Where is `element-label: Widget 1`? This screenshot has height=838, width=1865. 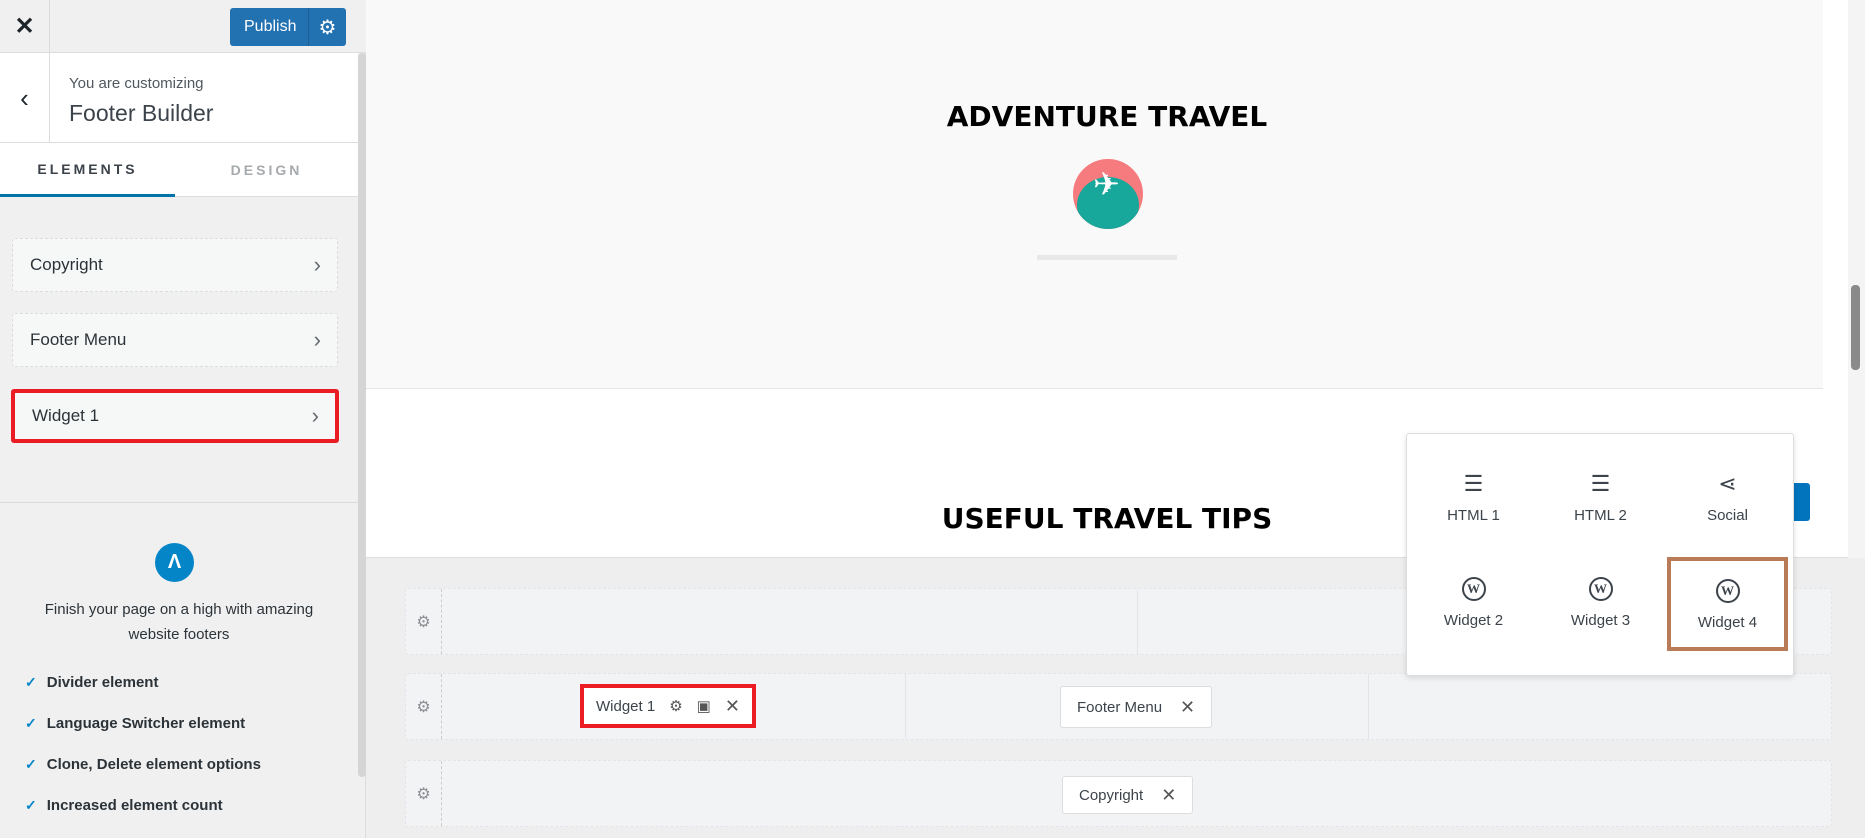 element-label: Widget 1 is located at coordinates (66, 415).